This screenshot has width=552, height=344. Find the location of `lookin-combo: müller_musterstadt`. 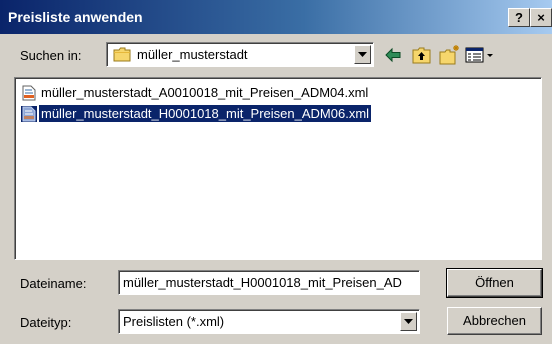

lookin-combo: müller_musterstadt is located at coordinates (240, 54).